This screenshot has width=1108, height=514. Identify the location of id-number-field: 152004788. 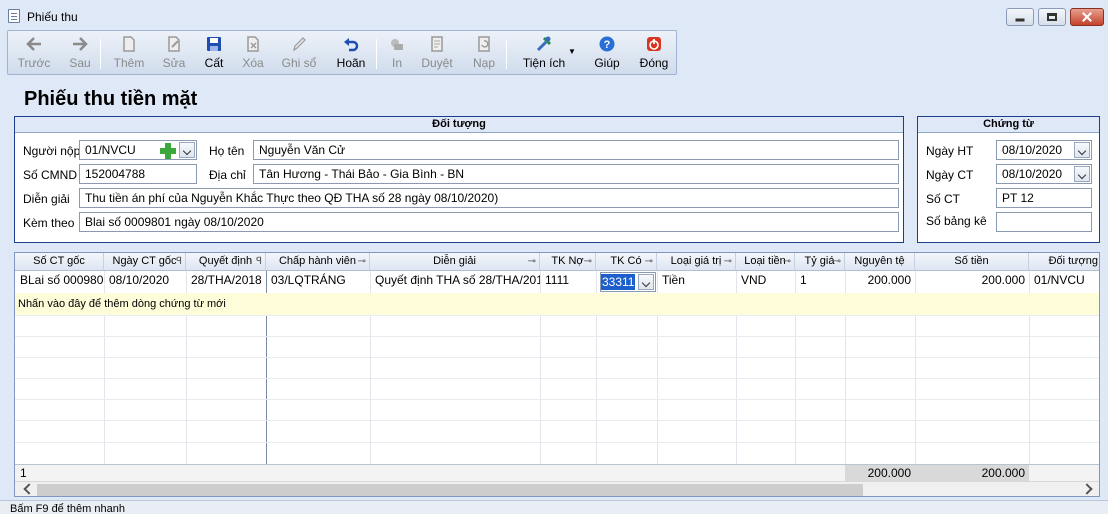
(138, 174).